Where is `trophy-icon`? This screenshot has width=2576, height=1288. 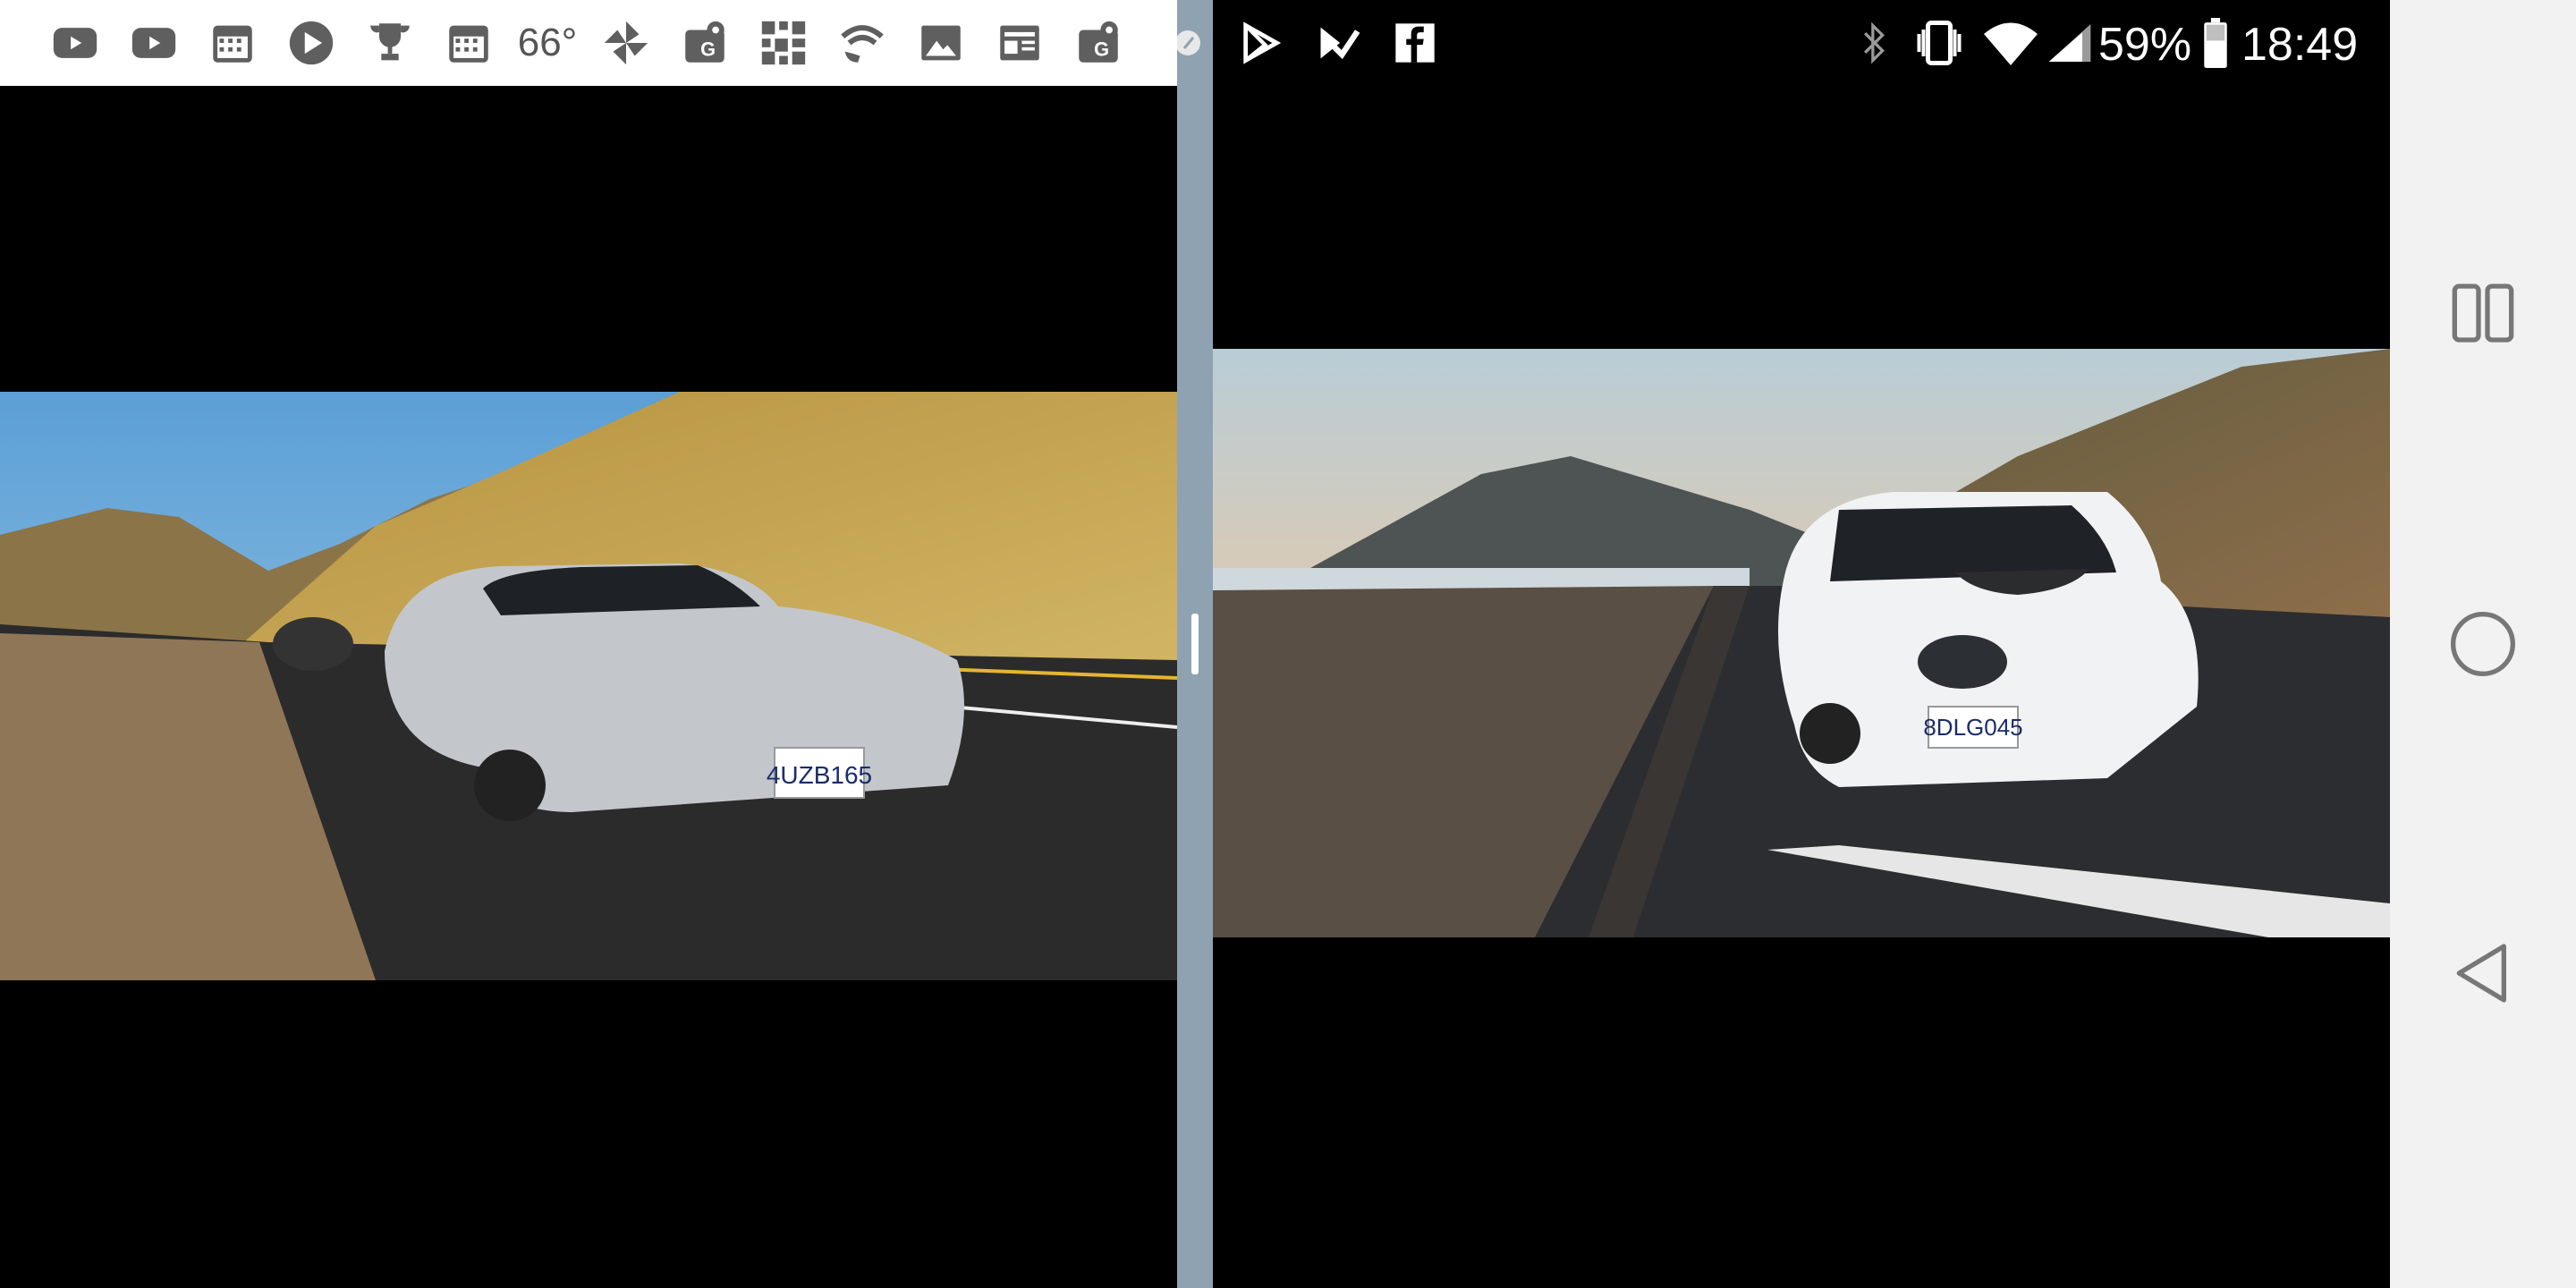
trophy-icon is located at coordinates (390, 43).